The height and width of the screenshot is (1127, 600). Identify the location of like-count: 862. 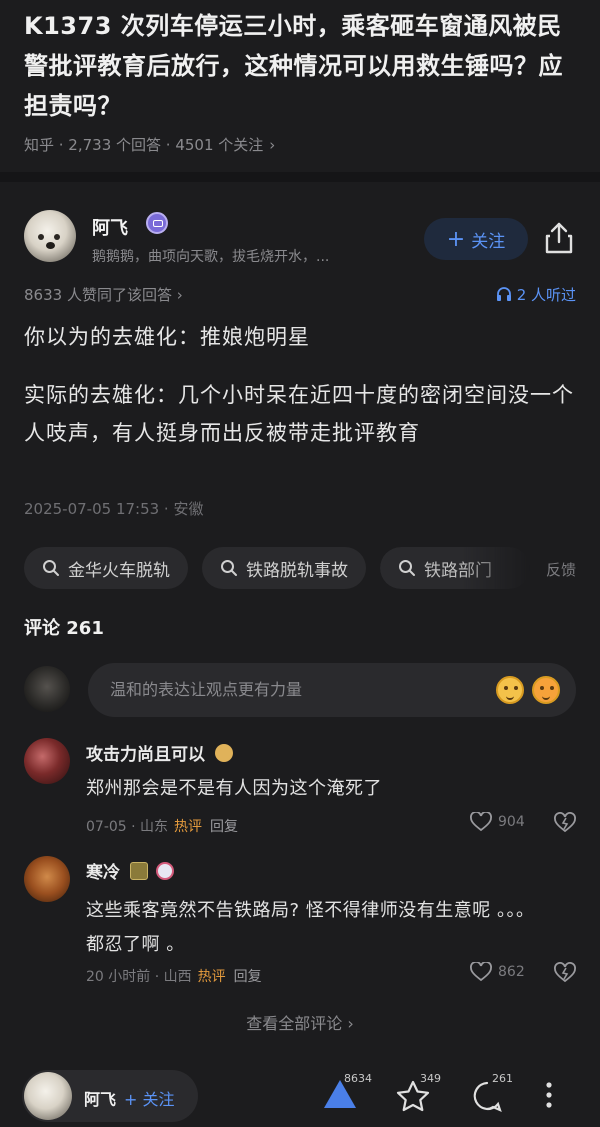
(511, 972).